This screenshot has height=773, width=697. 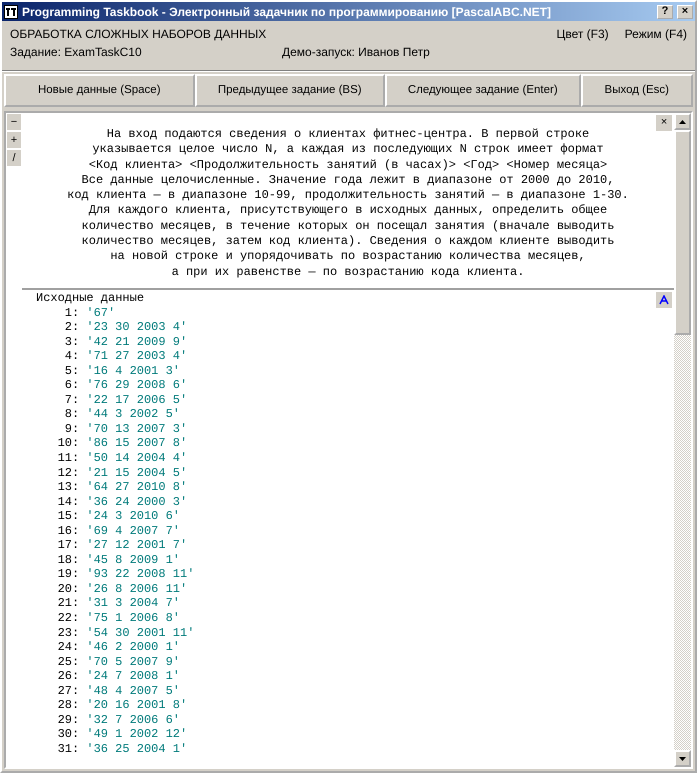 What do you see at coordinates (72, 327) in the screenshot?
I see `line-number: 2:` at bounding box center [72, 327].